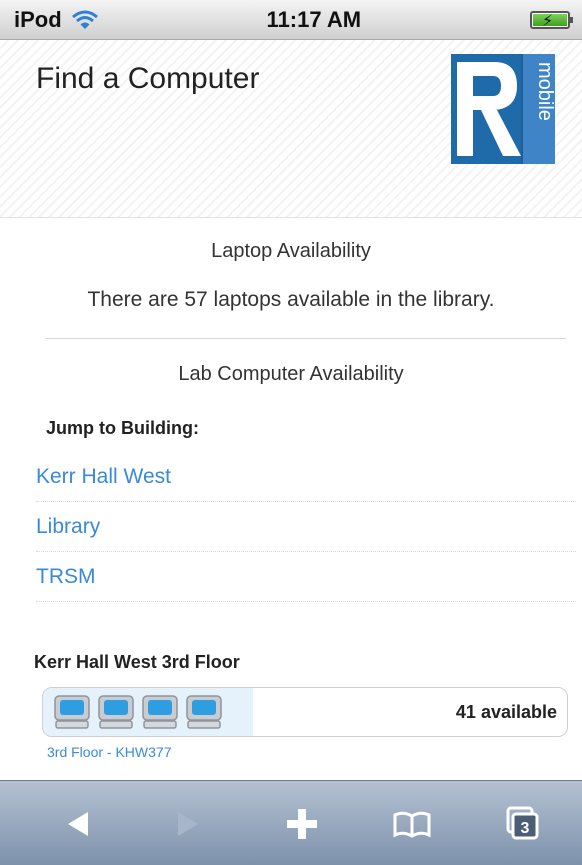  What do you see at coordinates (305, 712) in the screenshot?
I see `availability-meter: 41 available` at bounding box center [305, 712].